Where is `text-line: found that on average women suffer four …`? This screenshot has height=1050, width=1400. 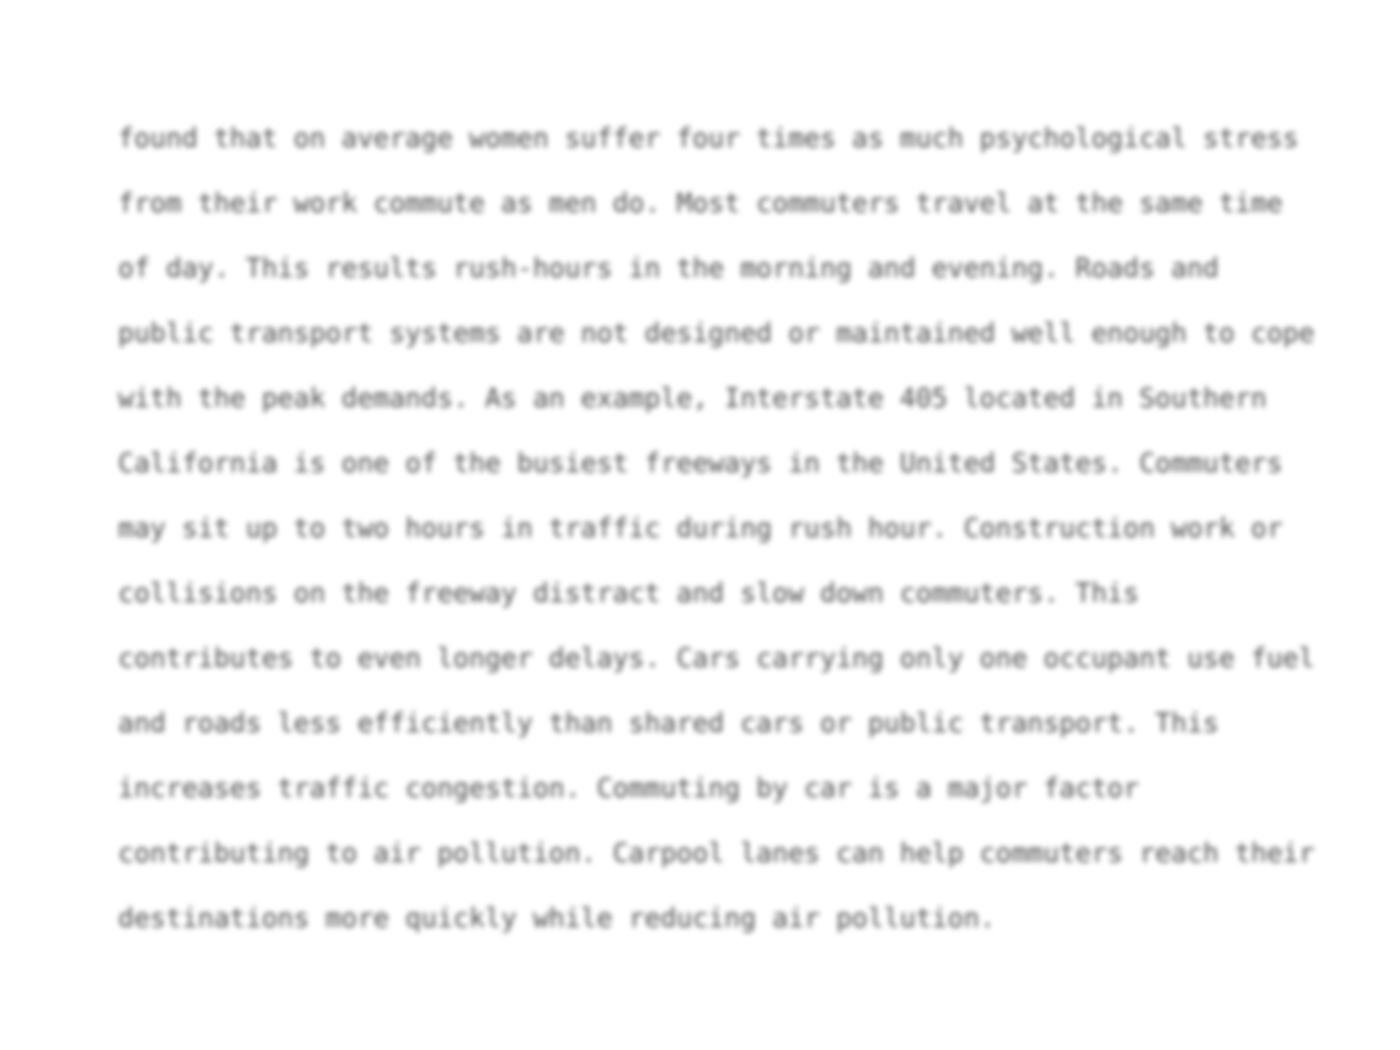 text-line: found that on average women suffer four … is located at coordinates (708, 138).